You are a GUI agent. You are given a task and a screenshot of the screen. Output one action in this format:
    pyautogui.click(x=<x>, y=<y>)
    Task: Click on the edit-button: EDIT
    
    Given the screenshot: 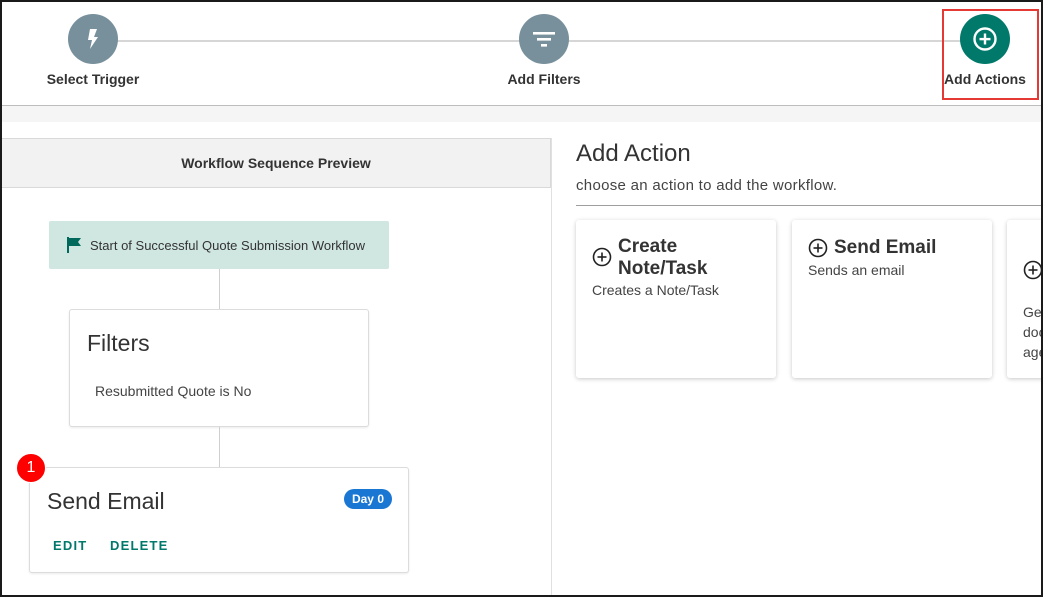 What is the action you would take?
    pyautogui.click(x=70, y=545)
    